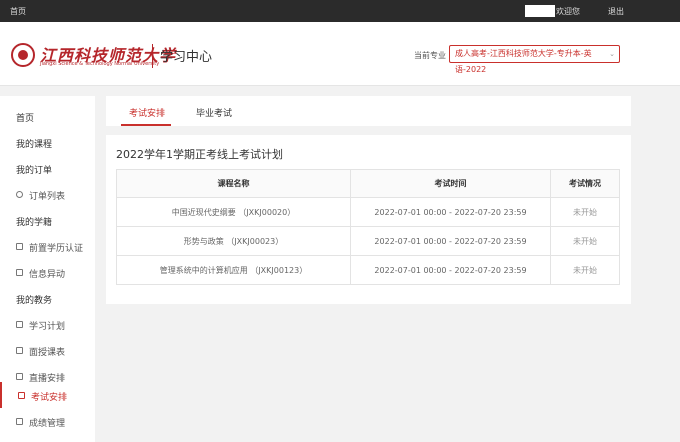 This screenshot has height=442, width=680. Describe the element at coordinates (233, 212) in the screenshot. I see `course-name-cell: 中国近现代史纲要 （JXKJ00020）` at that location.